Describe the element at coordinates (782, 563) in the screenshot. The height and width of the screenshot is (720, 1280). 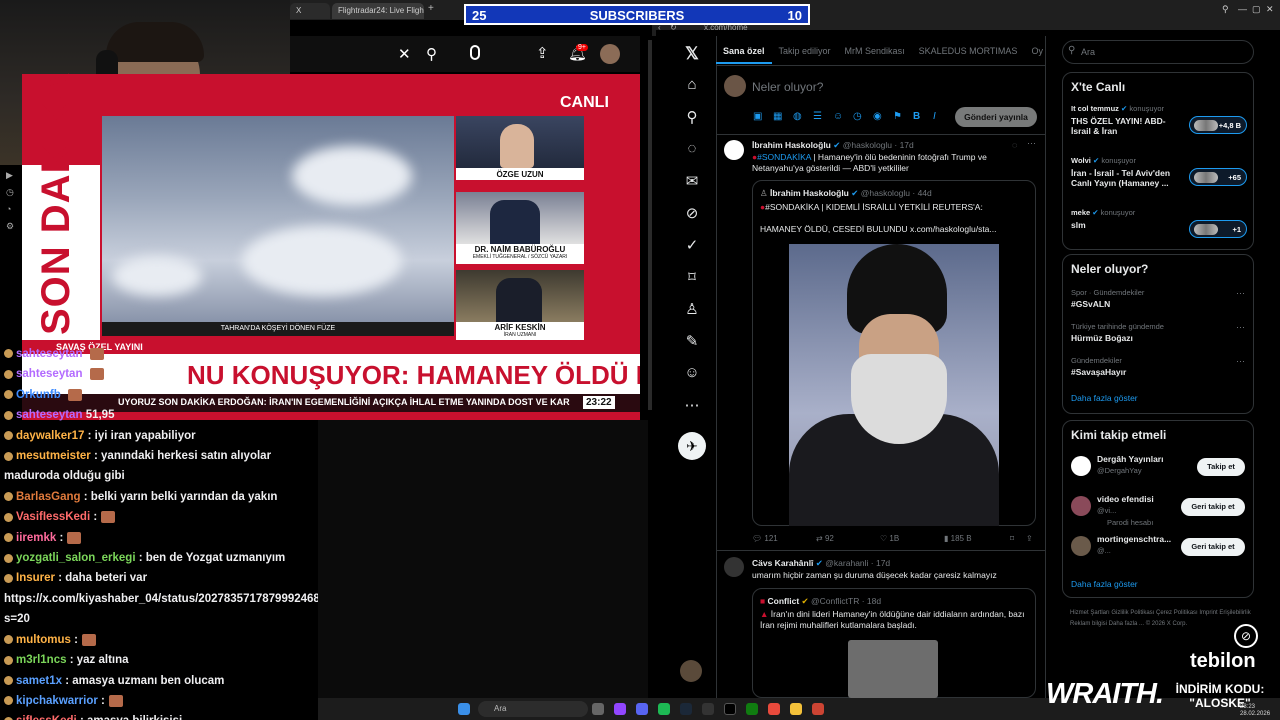
I see `author-name: Cävs Karahânlî` at that location.